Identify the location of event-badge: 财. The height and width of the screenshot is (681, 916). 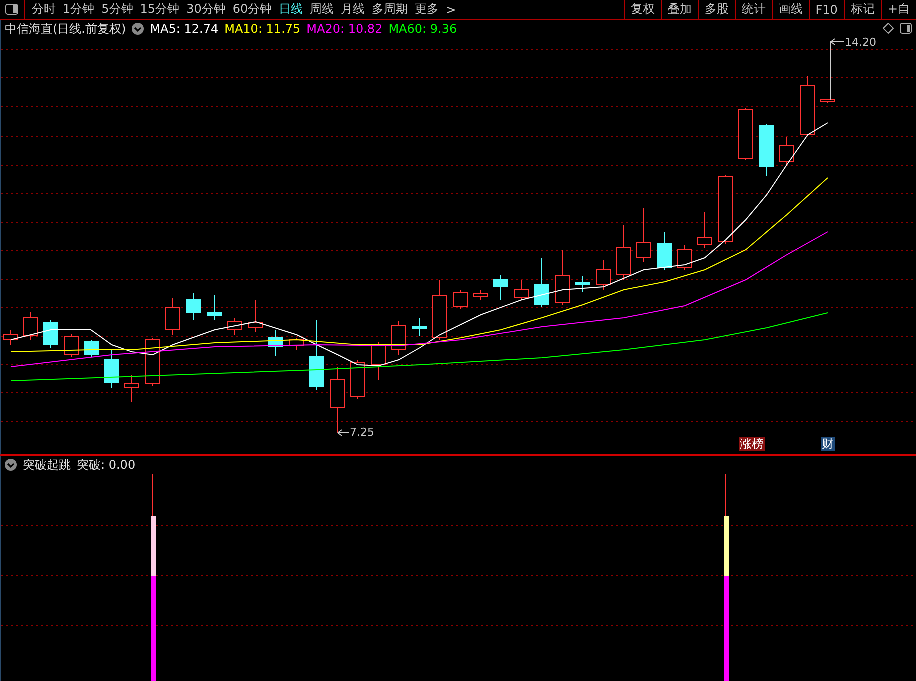
(828, 444).